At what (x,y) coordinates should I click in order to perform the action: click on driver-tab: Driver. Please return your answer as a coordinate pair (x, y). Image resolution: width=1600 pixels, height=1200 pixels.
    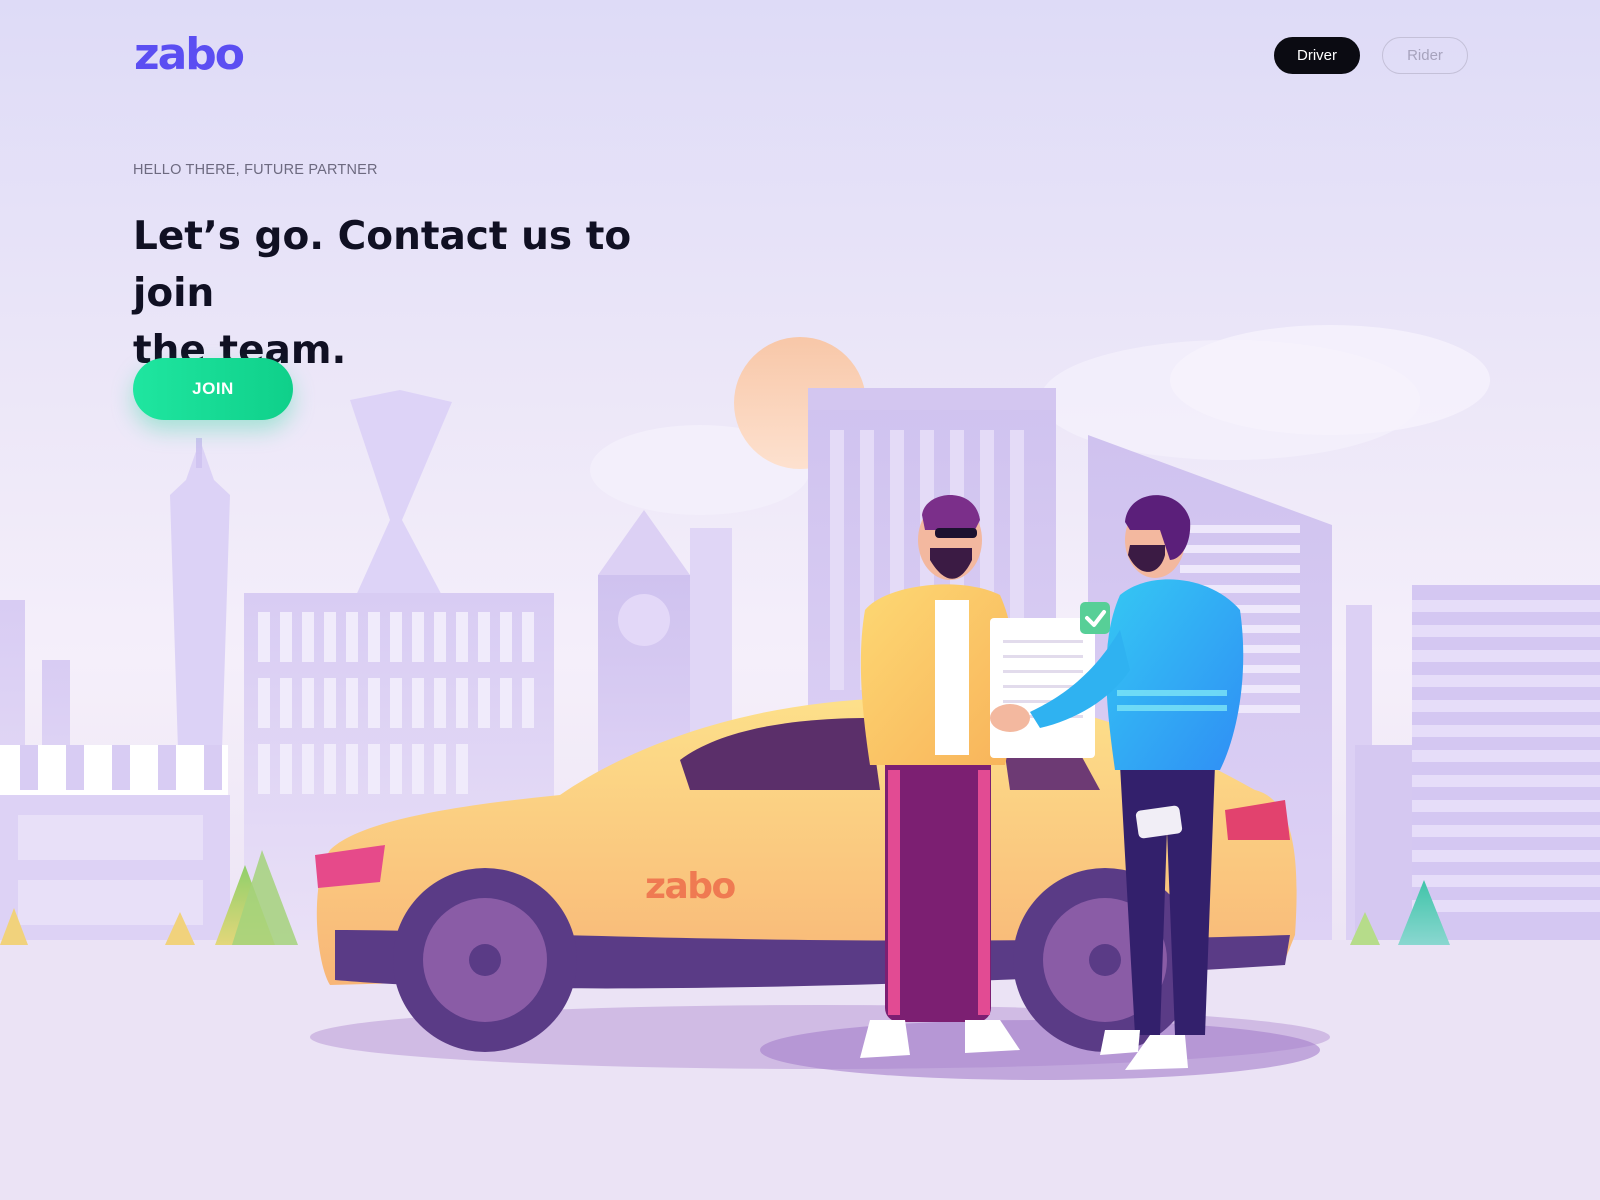
    Looking at the image, I should click on (1317, 55).